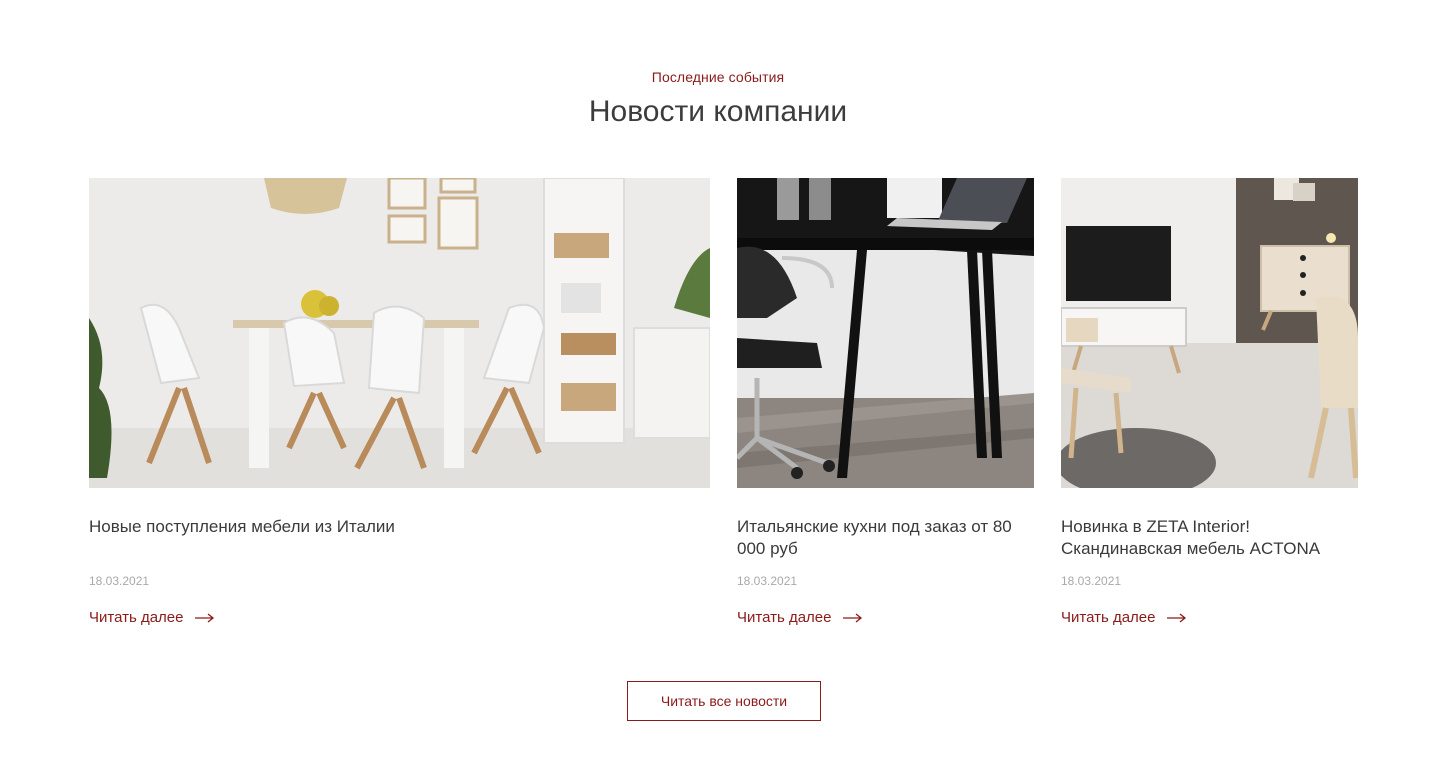  What do you see at coordinates (1209, 333) in the screenshot?
I see `news-image-living-room` at bounding box center [1209, 333].